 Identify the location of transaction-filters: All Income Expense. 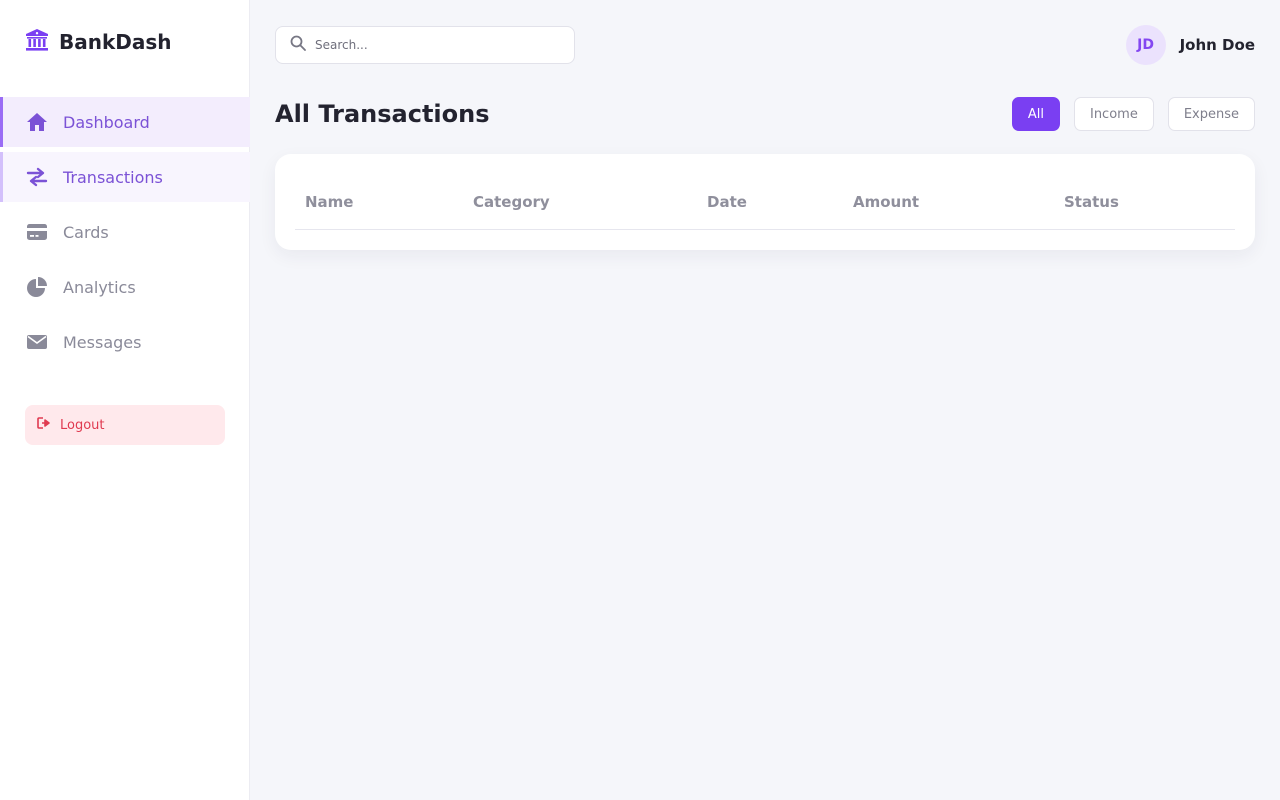
(1133, 114).